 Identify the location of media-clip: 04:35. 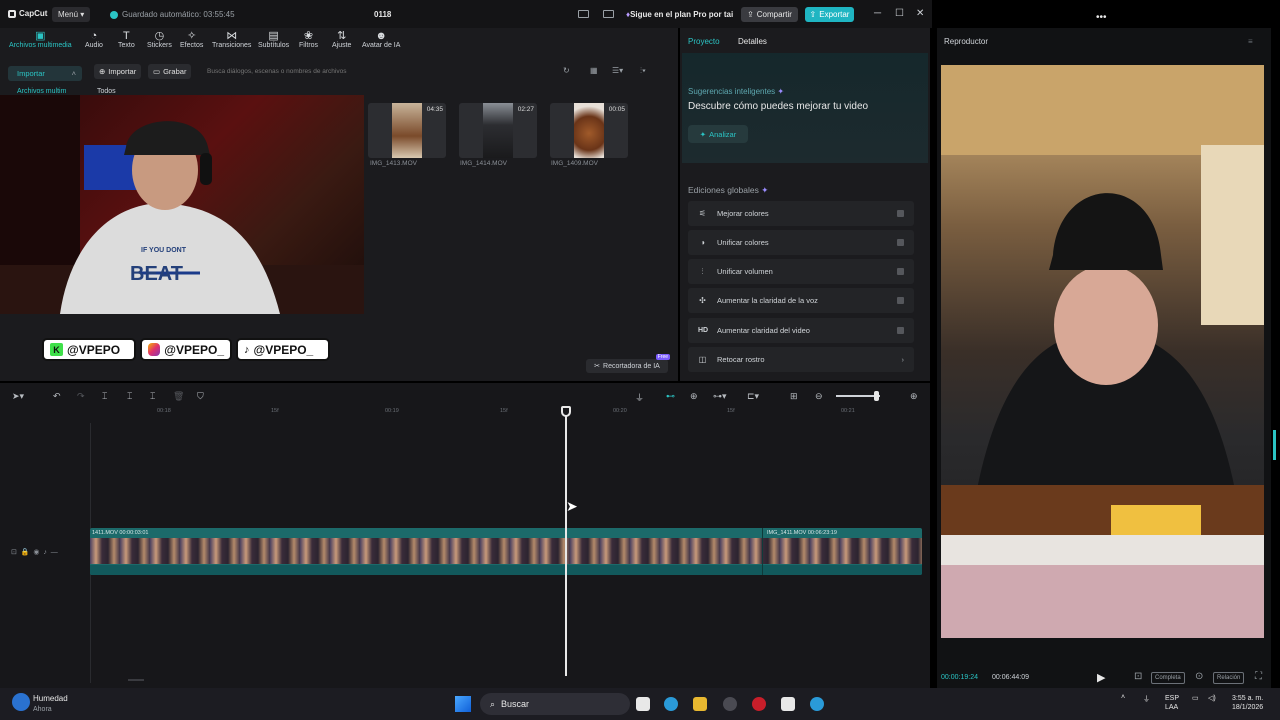
(407, 130).